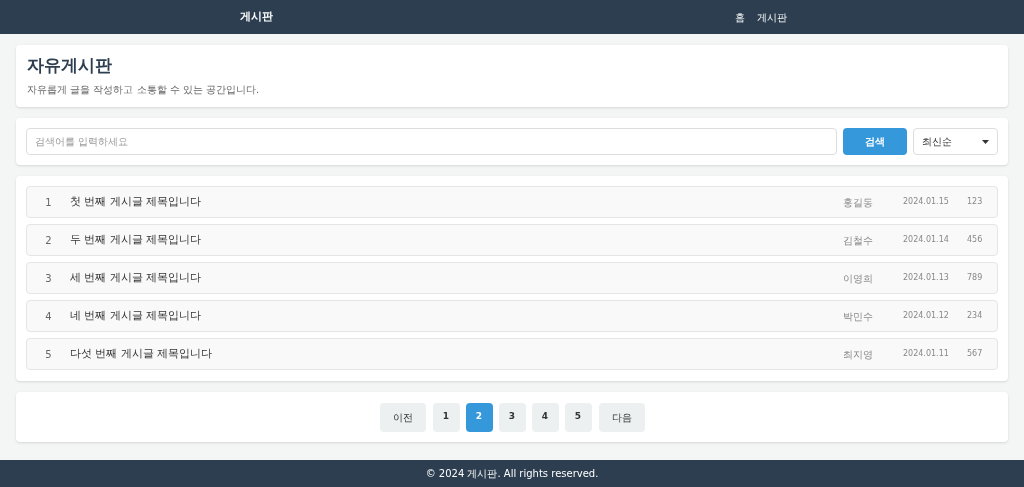 The image size is (1024, 487). Describe the element at coordinates (144, 90) in the screenshot. I see `page-description: 자유롭게 글을 작성하고 소통할 수 있는 공간입니다.` at that location.